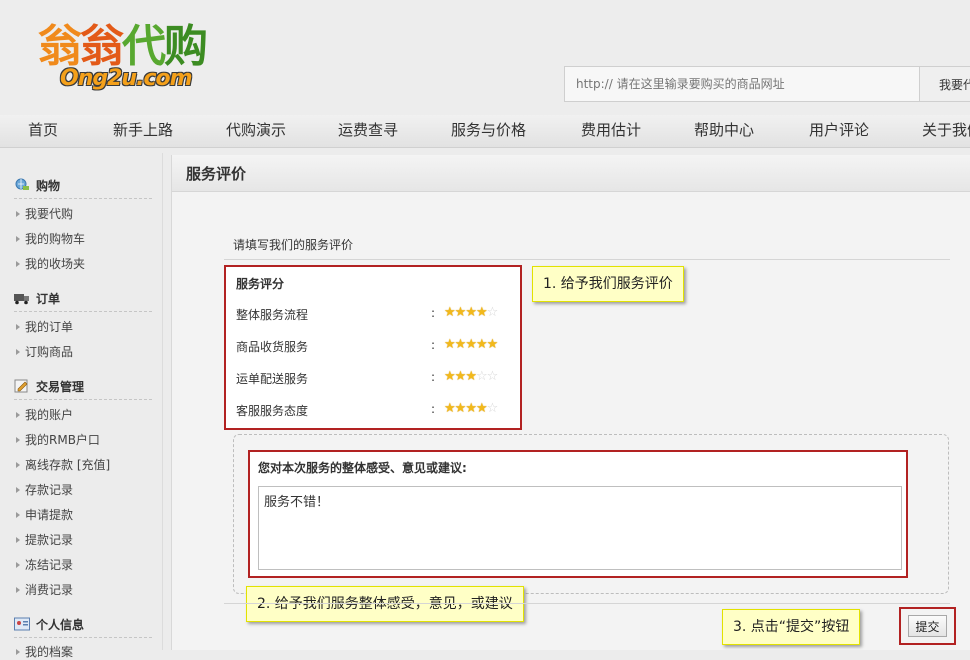 The height and width of the screenshot is (660, 970). What do you see at coordinates (724, 131) in the screenshot?
I see `nav-help-center: 帮助中心` at bounding box center [724, 131].